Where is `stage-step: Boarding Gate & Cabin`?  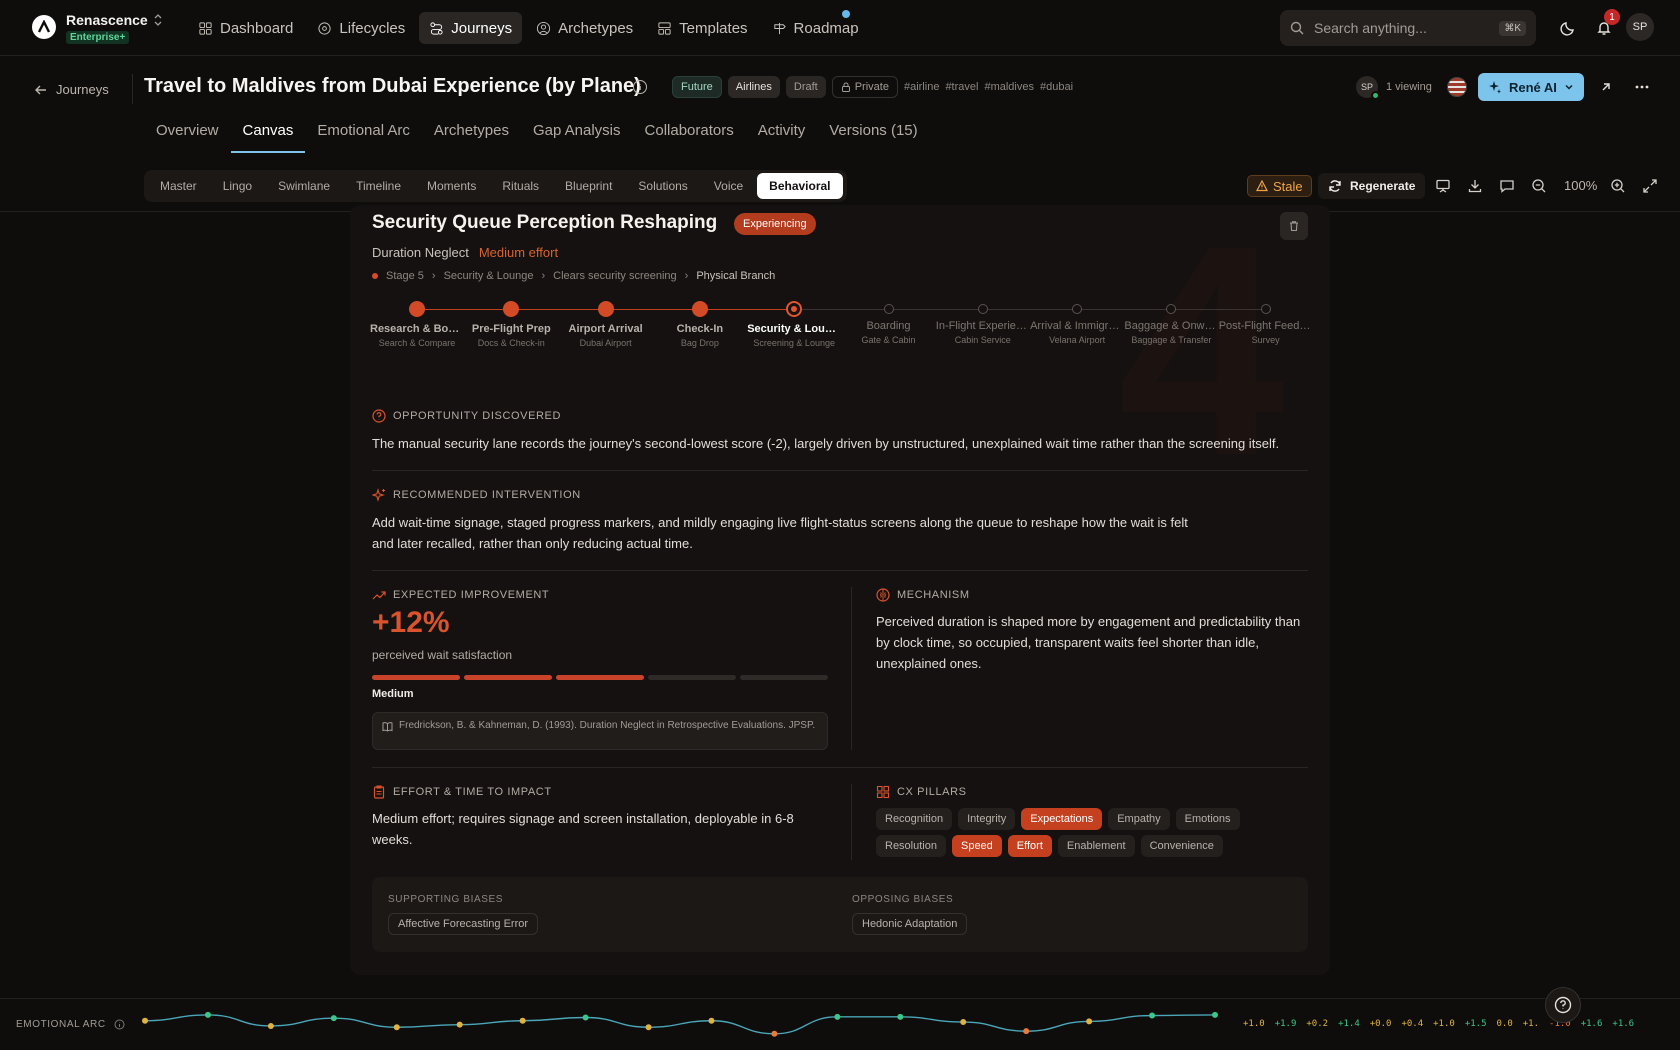
stage-step: Boarding Gate & Cabin is located at coordinates (889, 322).